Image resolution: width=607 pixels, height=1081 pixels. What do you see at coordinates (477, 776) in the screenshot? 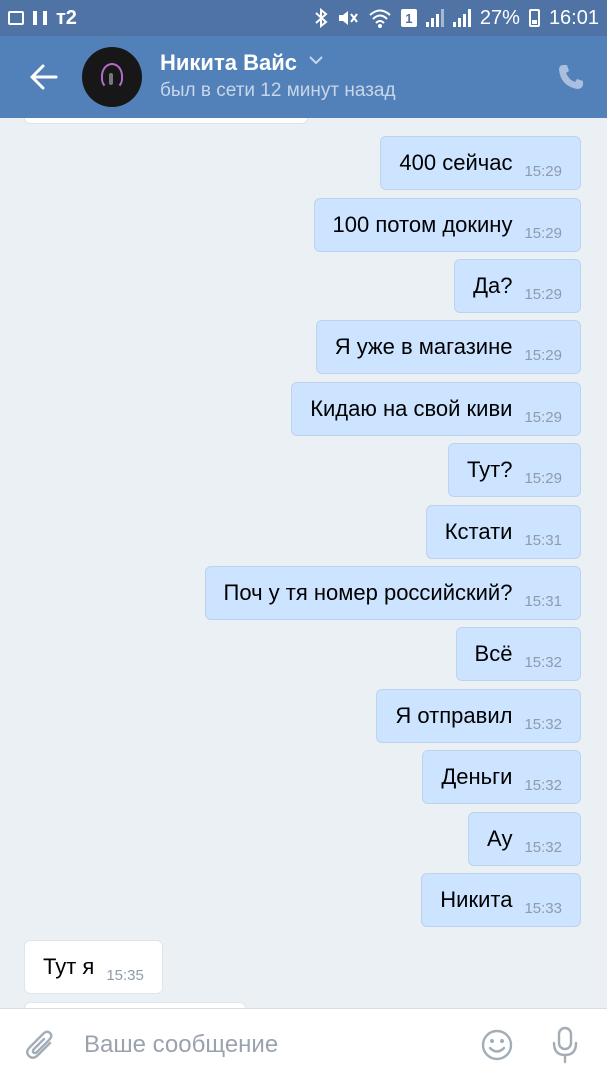
I see `message-text: Деньги` at bounding box center [477, 776].